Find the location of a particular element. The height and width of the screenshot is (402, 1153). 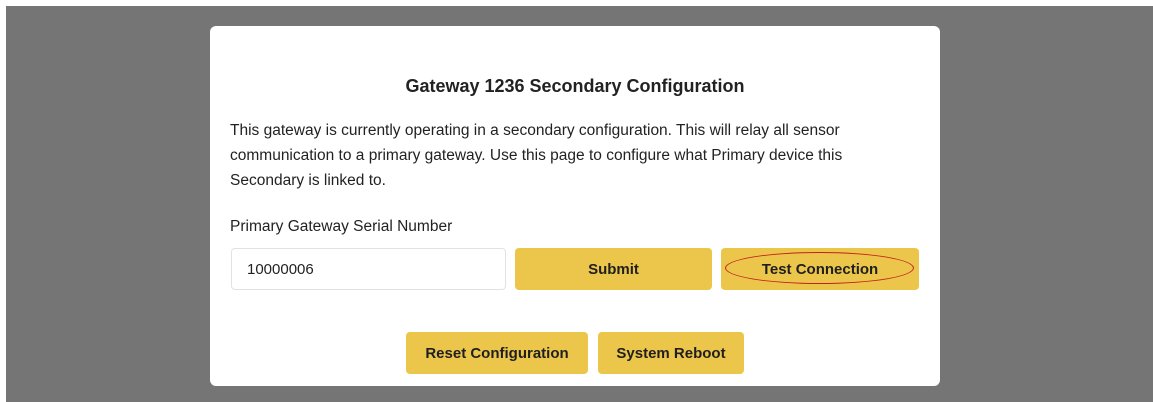

modal-title: Gateway 1236 Secondary Configuration is located at coordinates (575, 86).